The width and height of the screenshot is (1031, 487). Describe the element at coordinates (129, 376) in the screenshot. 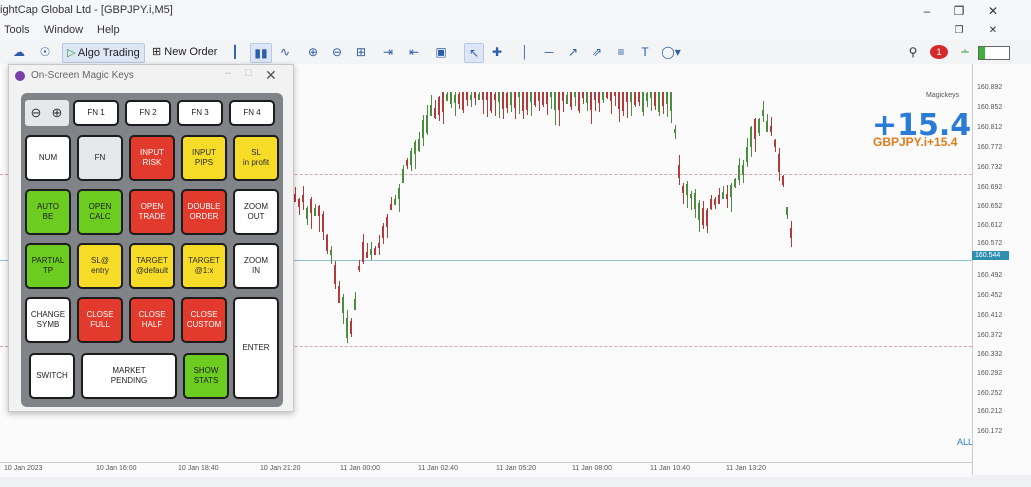

I see `market-pending-key: MARKET PENDING` at that location.